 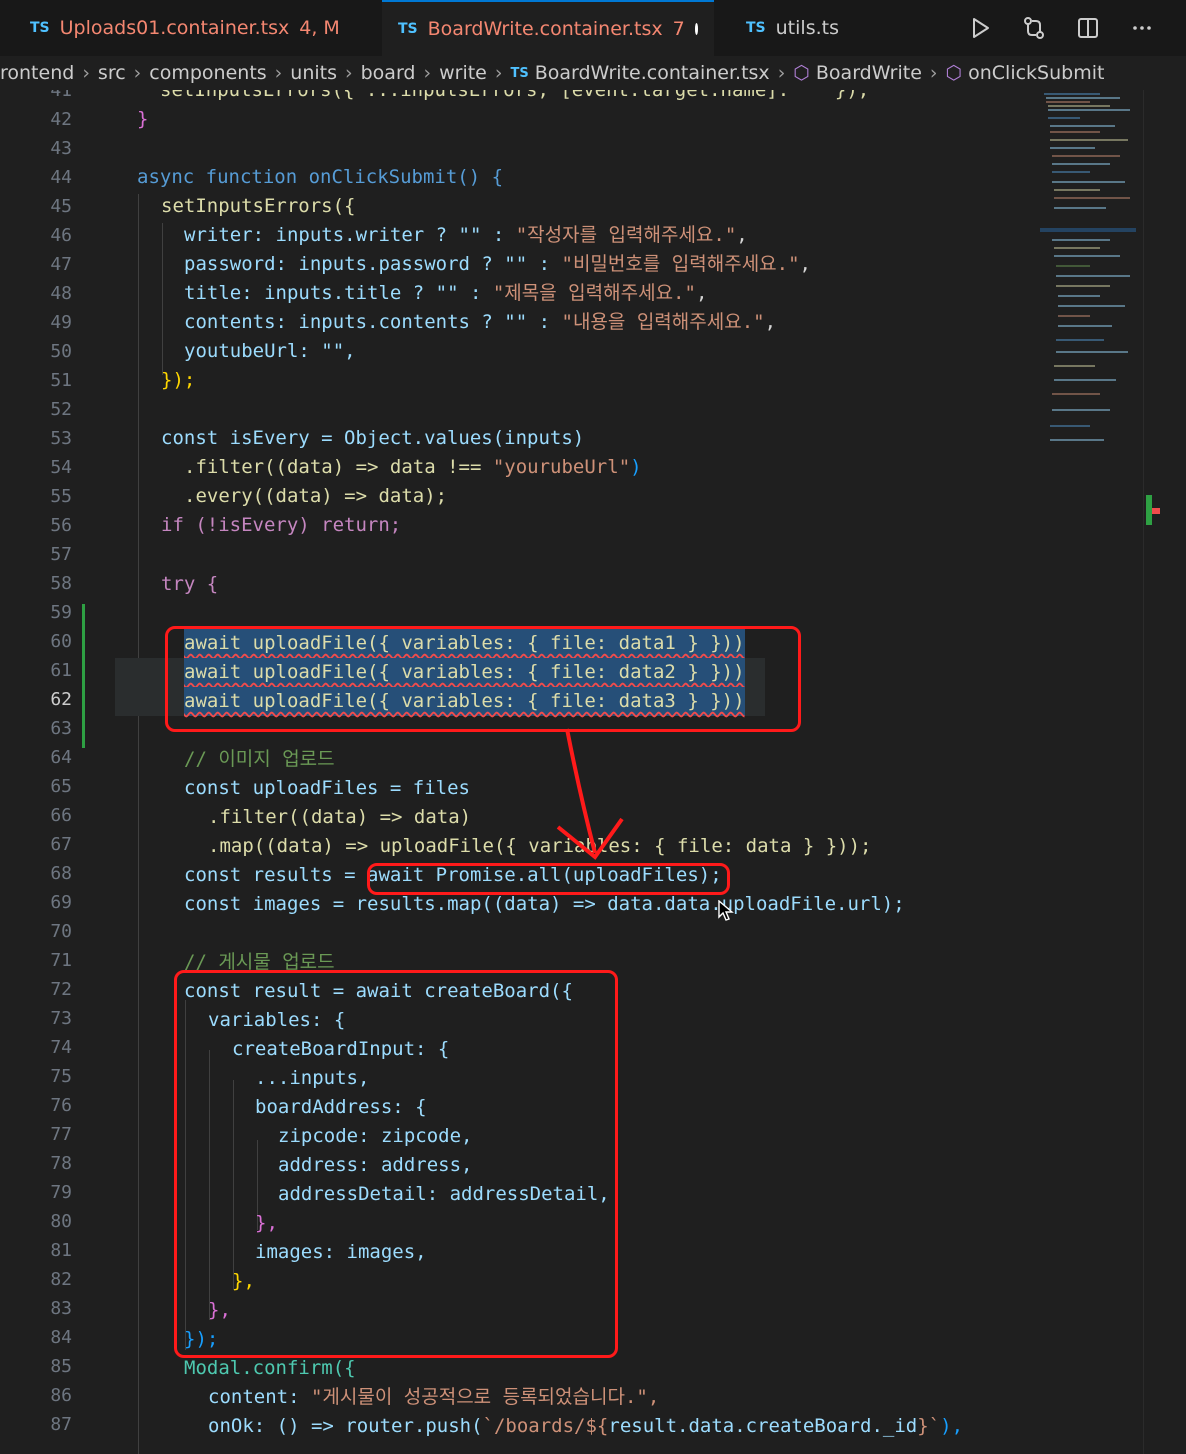 What do you see at coordinates (434, 1397) in the screenshot?
I see `code-line: content: "게시물이 성공적으로 등록되었습니다.",` at bounding box center [434, 1397].